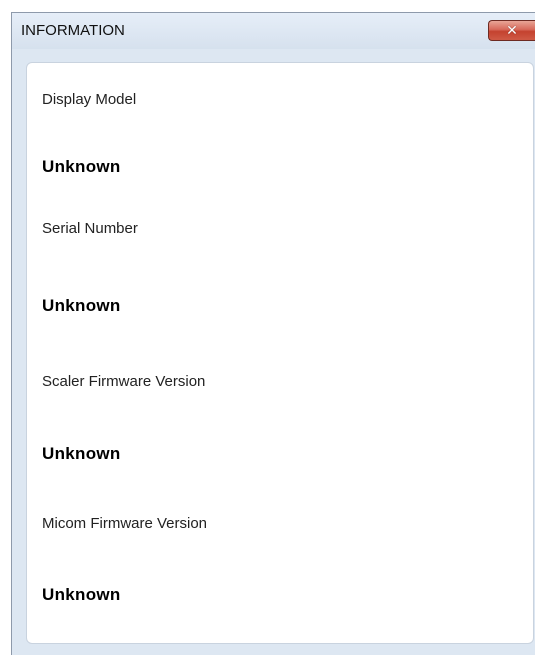 This screenshot has width=535, height=655. What do you see at coordinates (73, 30) in the screenshot?
I see `window-title: INFORMATION` at bounding box center [73, 30].